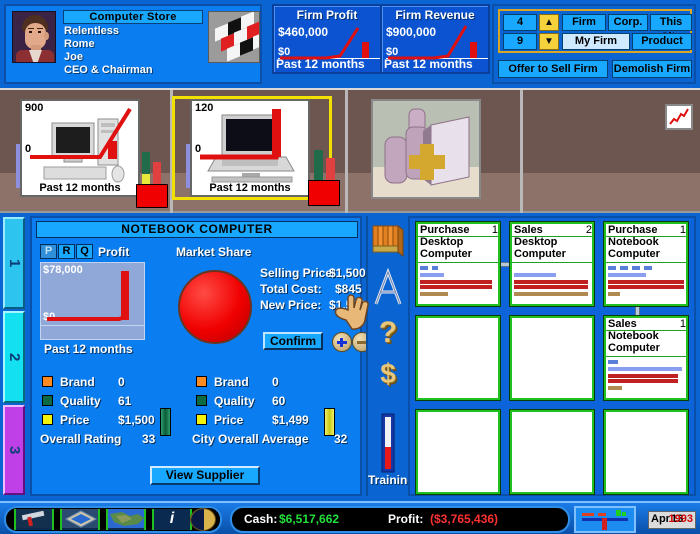 This screenshot has width=700, height=534. What do you see at coordinates (388, 241) in the screenshot?
I see `books-icon` at bounding box center [388, 241].